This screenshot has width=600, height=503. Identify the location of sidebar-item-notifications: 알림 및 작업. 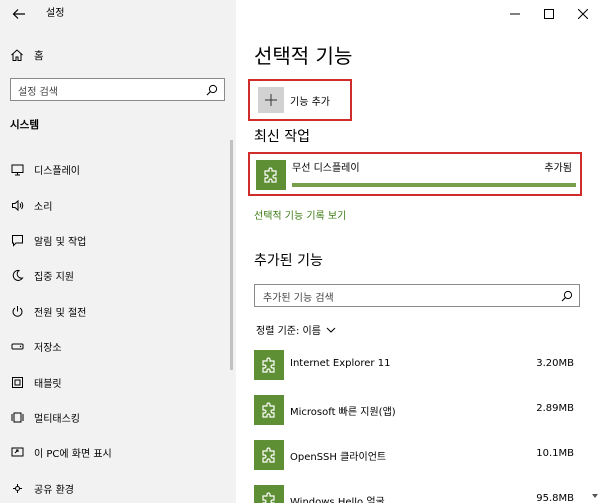
(118, 240).